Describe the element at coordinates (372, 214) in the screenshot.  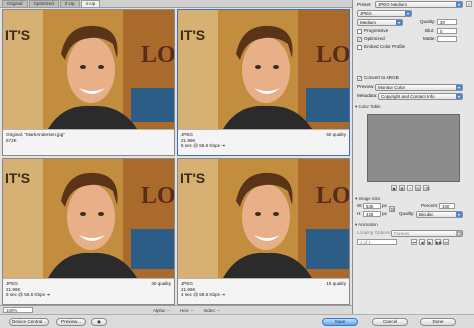
I see `height-input: 428` at that location.